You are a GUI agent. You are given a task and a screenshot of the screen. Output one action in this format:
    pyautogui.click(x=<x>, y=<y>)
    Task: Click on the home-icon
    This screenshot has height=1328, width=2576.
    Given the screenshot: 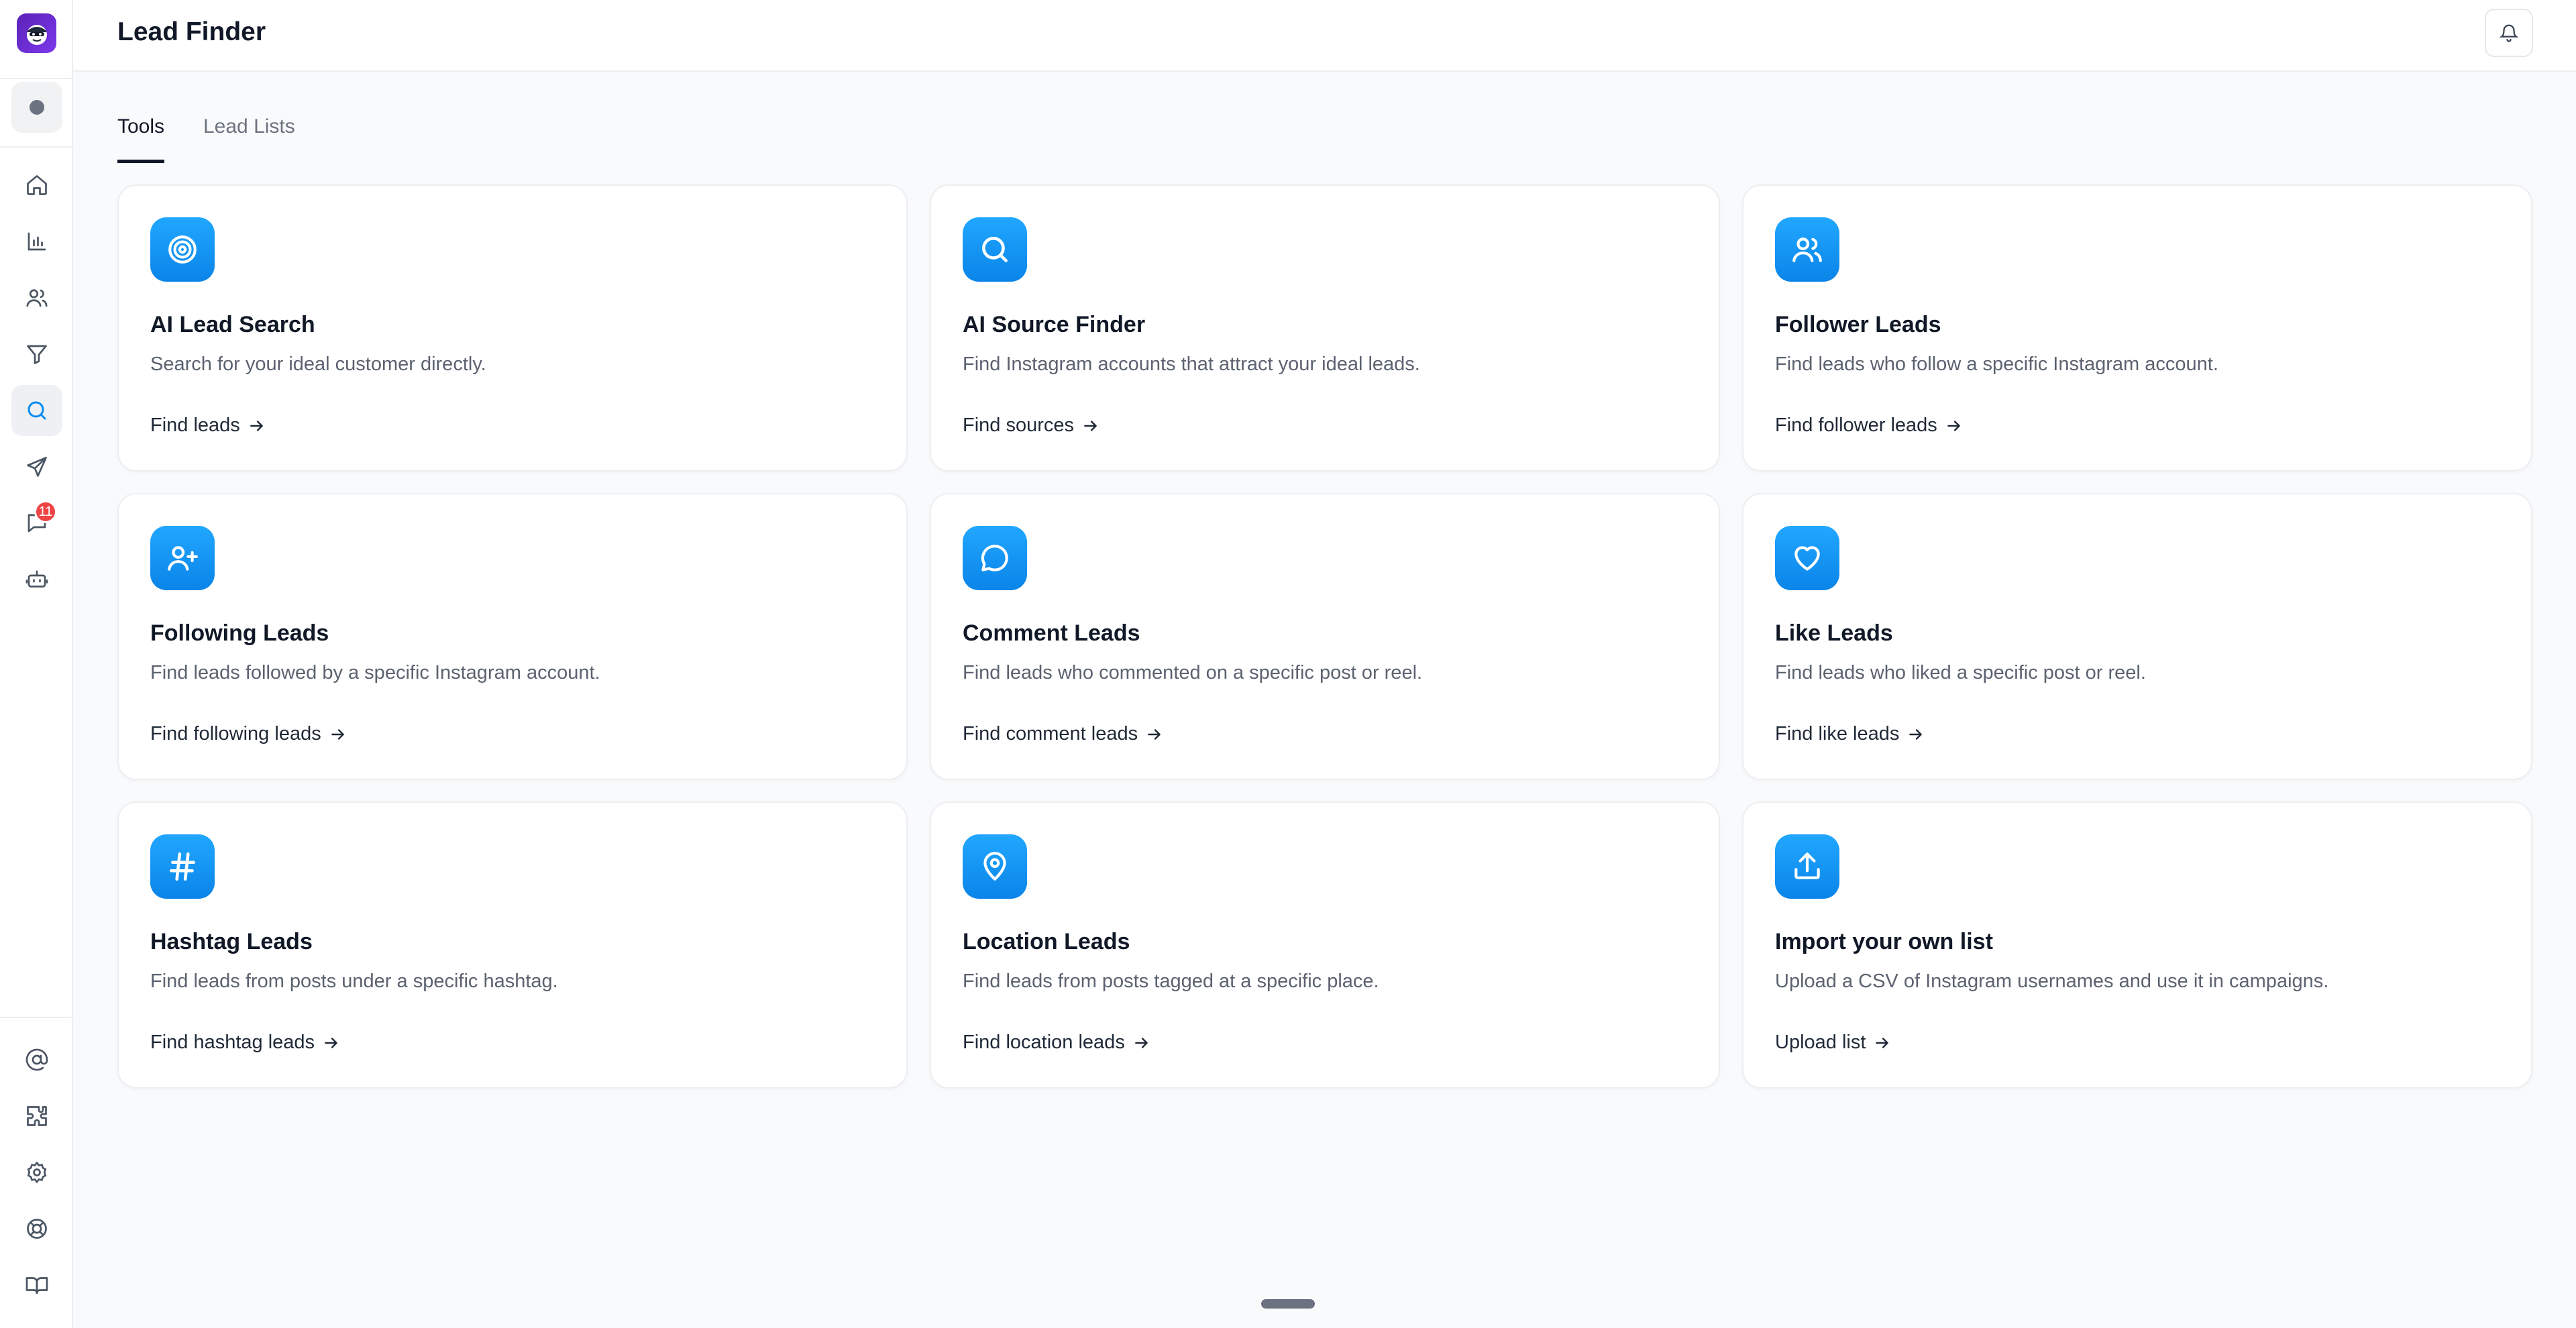 What is the action you would take?
    pyautogui.click(x=37, y=185)
    